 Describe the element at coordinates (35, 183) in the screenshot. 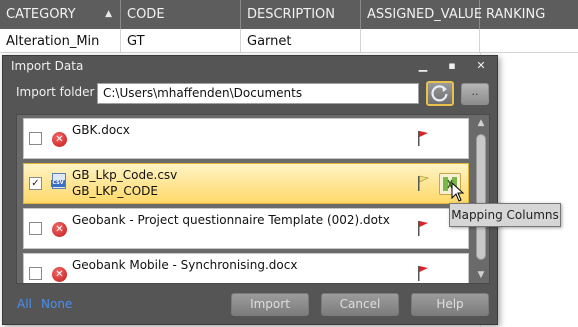

I see `item-checkbox-checked: ✓` at that location.